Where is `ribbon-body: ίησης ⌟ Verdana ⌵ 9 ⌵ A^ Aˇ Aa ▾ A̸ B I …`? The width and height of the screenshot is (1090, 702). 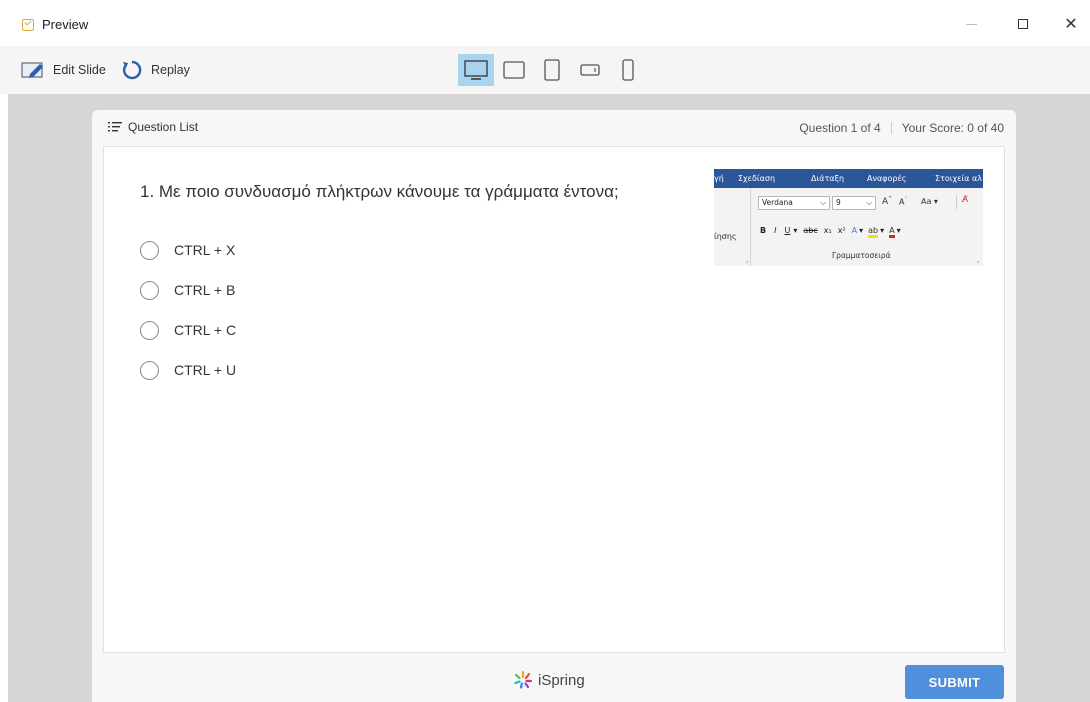
ribbon-body: ίησης ⌟ Verdana ⌵ 9 ⌵ A^ Aˇ Aa ▾ A̸ B I … is located at coordinates (848, 227).